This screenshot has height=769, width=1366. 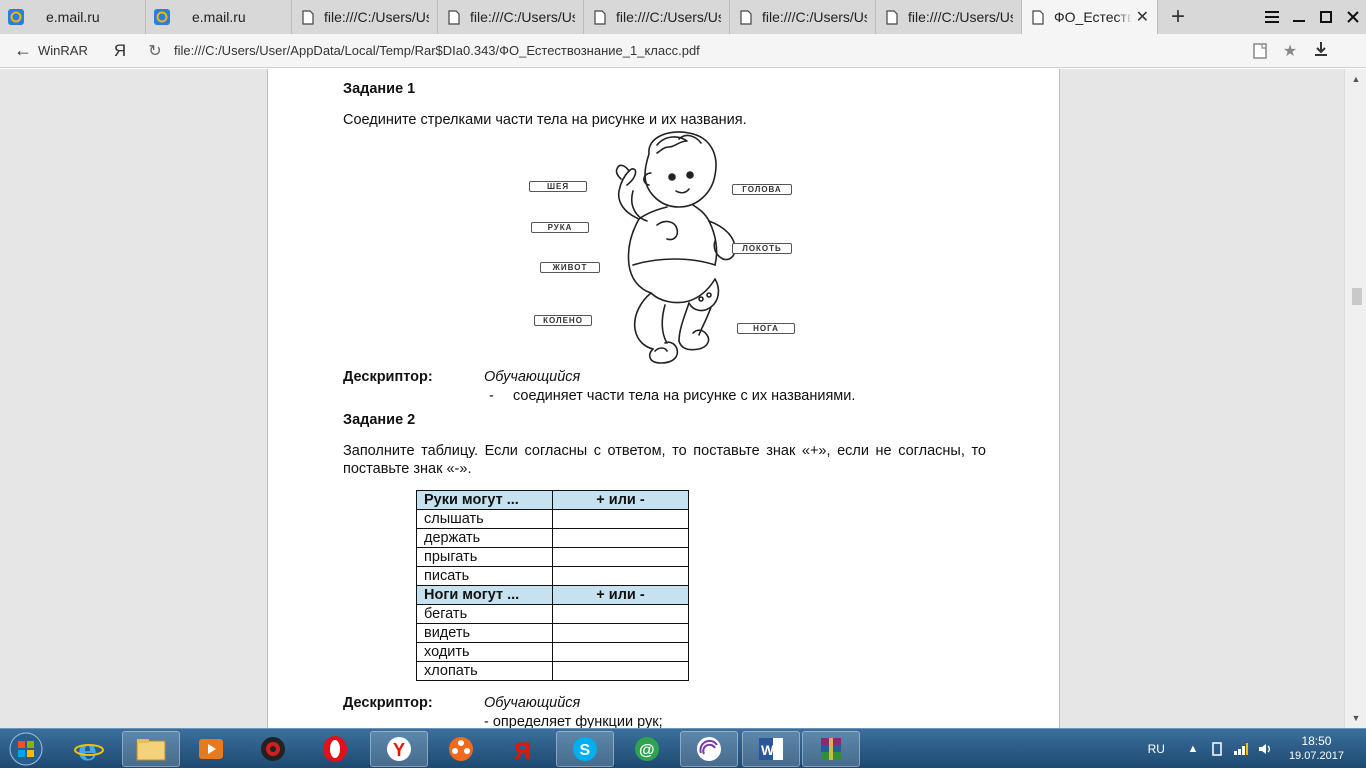 What do you see at coordinates (1178, 17) in the screenshot?
I see `new-tab-button: +` at bounding box center [1178, 17].